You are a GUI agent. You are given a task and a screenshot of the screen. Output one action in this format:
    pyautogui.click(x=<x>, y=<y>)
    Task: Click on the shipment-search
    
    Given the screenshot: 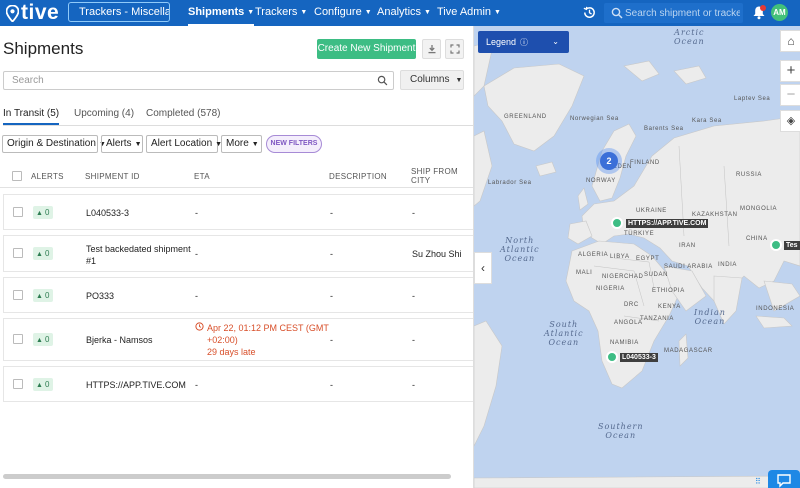 What is the action you would take?
    pyautogui.click(x=198, y=80)
    